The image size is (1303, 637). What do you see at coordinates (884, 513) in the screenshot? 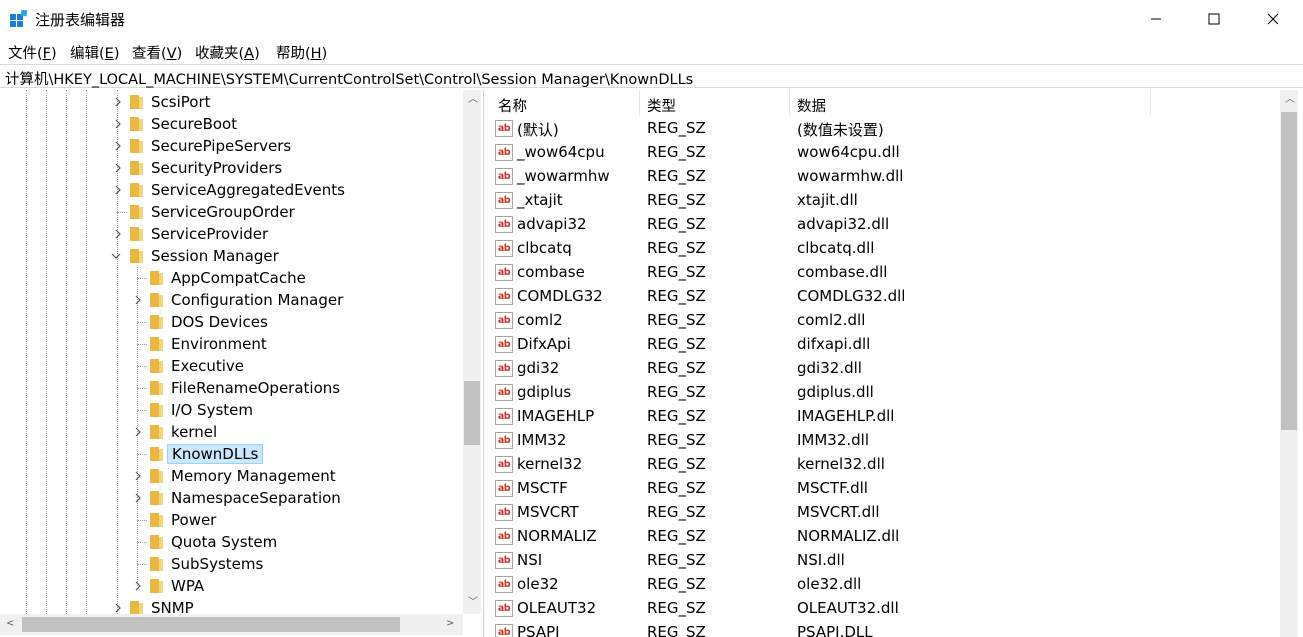
I see `value-row: ab MSVCRT REG_SZ MSVCRT.dll` at bounding box center [884, 513].